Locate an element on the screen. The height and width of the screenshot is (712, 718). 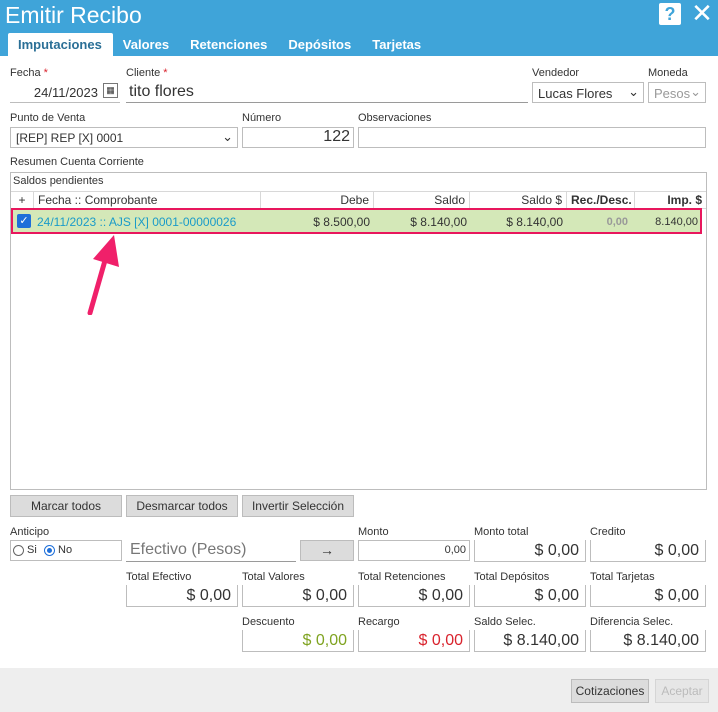
row-comprobante: 24/11/2023 :: AJS [X] 0001-00000026 is located at coordinates (149, 222).